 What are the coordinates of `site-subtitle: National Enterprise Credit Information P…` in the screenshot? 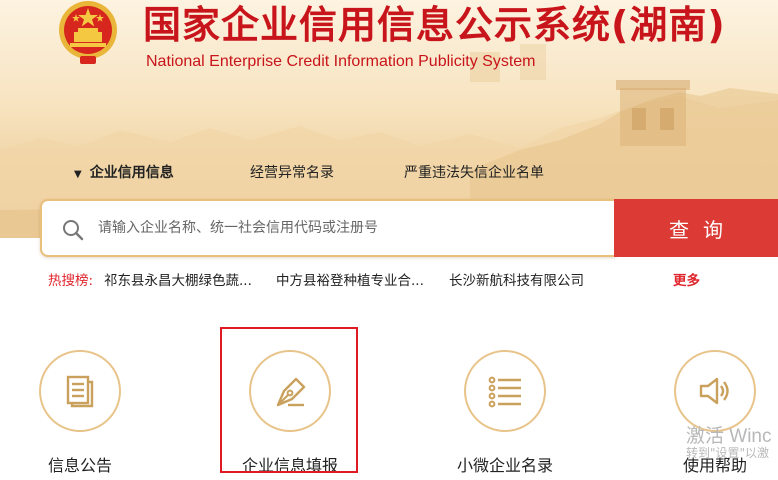 It's located at (341, 61).